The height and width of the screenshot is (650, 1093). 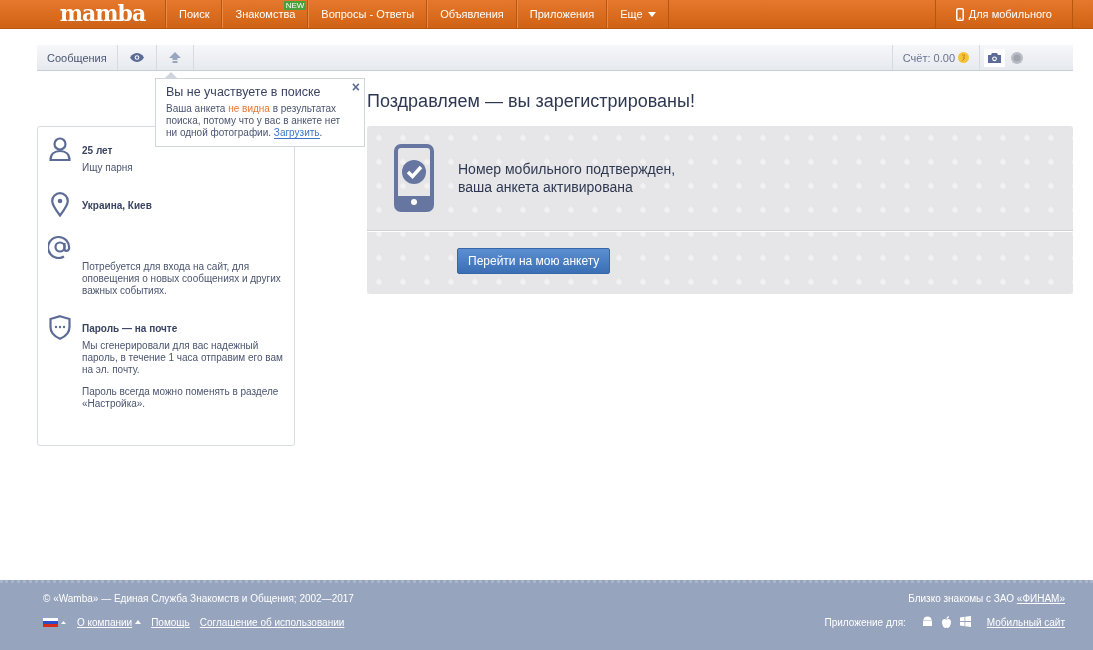 I want to click on footer-link: О компании, so click(x=105, y=622).